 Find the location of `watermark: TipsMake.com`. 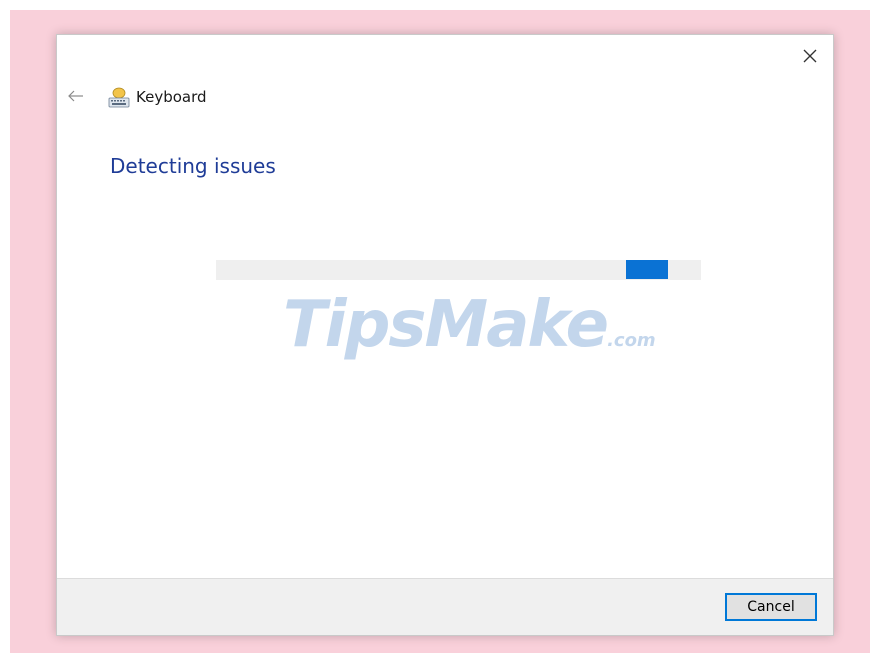

watermark: TipsMake.com is located at coordinates (469, 325).